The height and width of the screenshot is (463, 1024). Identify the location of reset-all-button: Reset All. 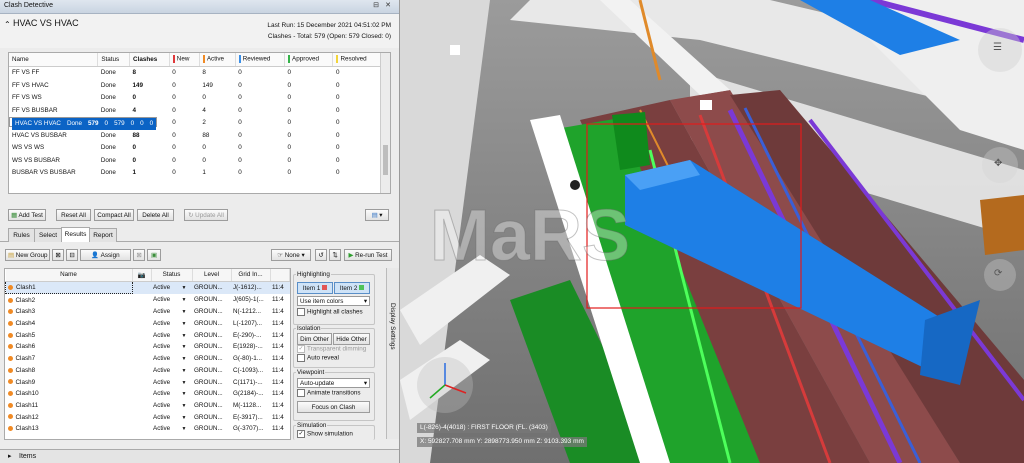
(73, 215).